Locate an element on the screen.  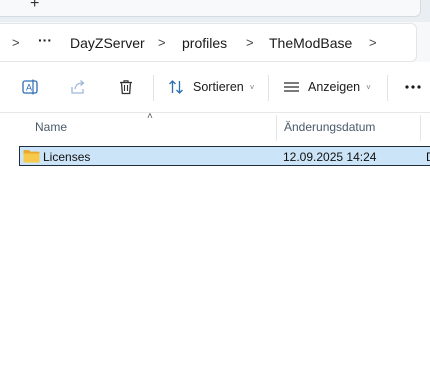
share-button is located at coordinates (78, 87).